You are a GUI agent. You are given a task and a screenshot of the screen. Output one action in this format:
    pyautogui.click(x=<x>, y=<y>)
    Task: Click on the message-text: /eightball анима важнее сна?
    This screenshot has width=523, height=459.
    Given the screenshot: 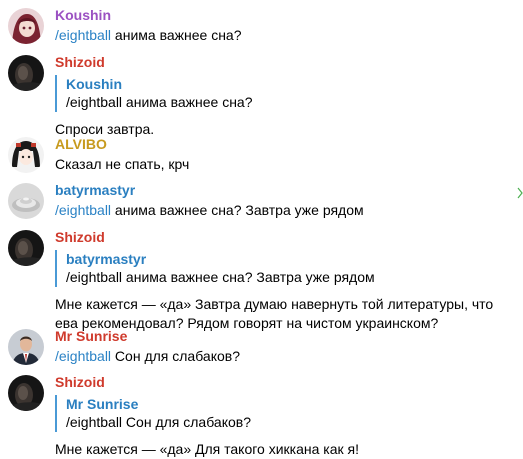 What is the action you would take?
    pyautogui.click(x=285, y=35)
    